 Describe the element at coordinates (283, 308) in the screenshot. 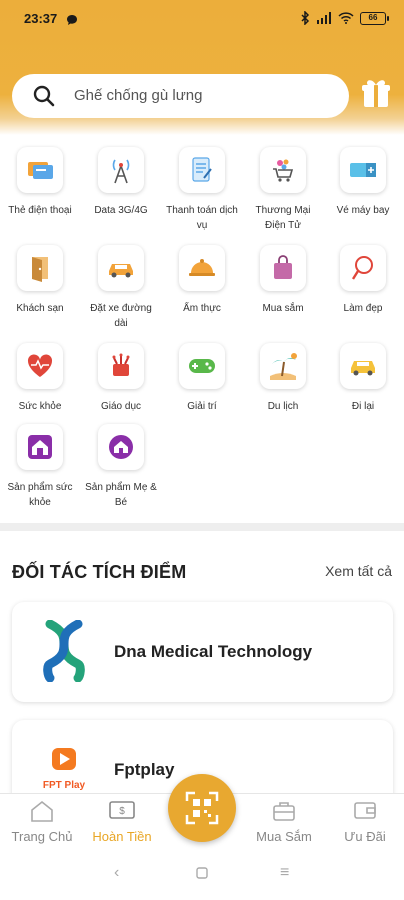

I see `category-label: Mua sắm` at that location.